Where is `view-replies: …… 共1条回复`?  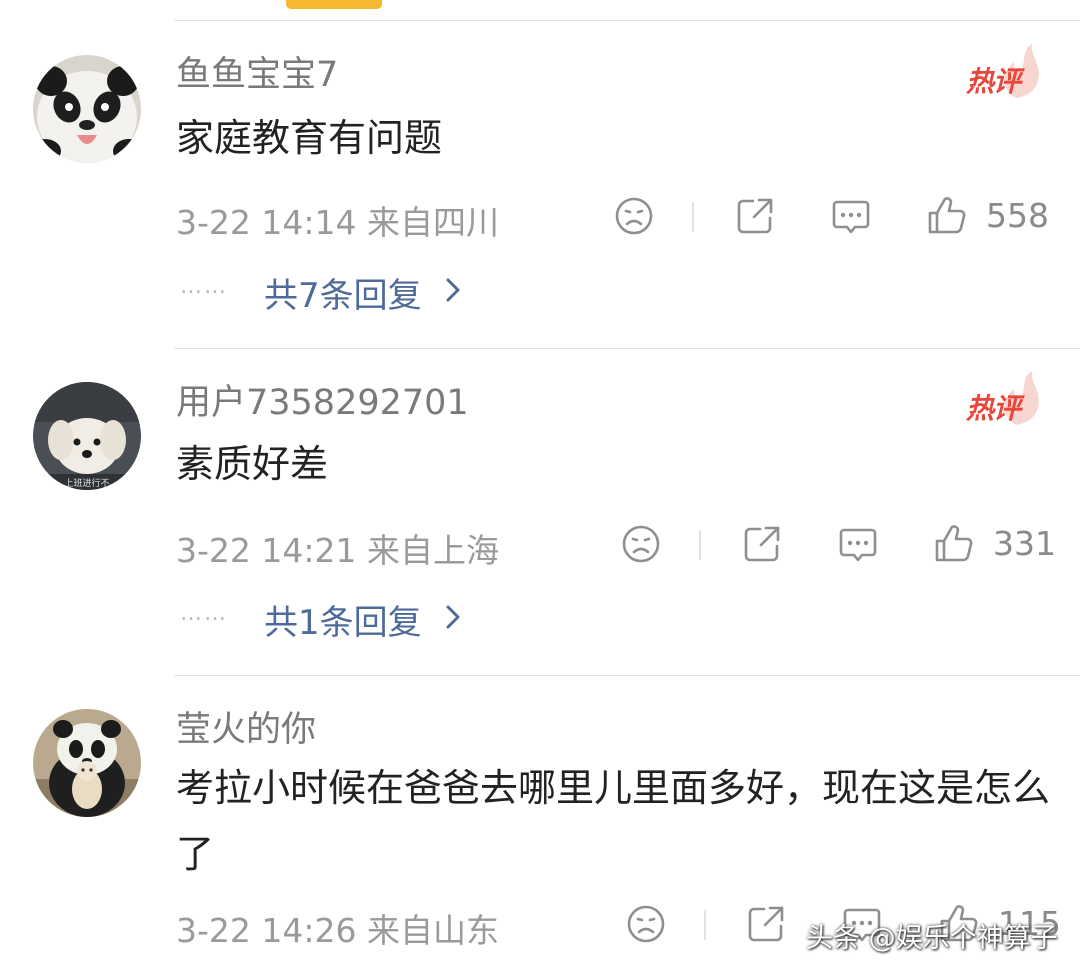 view-replies: …… 共1条回复 is located at coordinates (540, 620).